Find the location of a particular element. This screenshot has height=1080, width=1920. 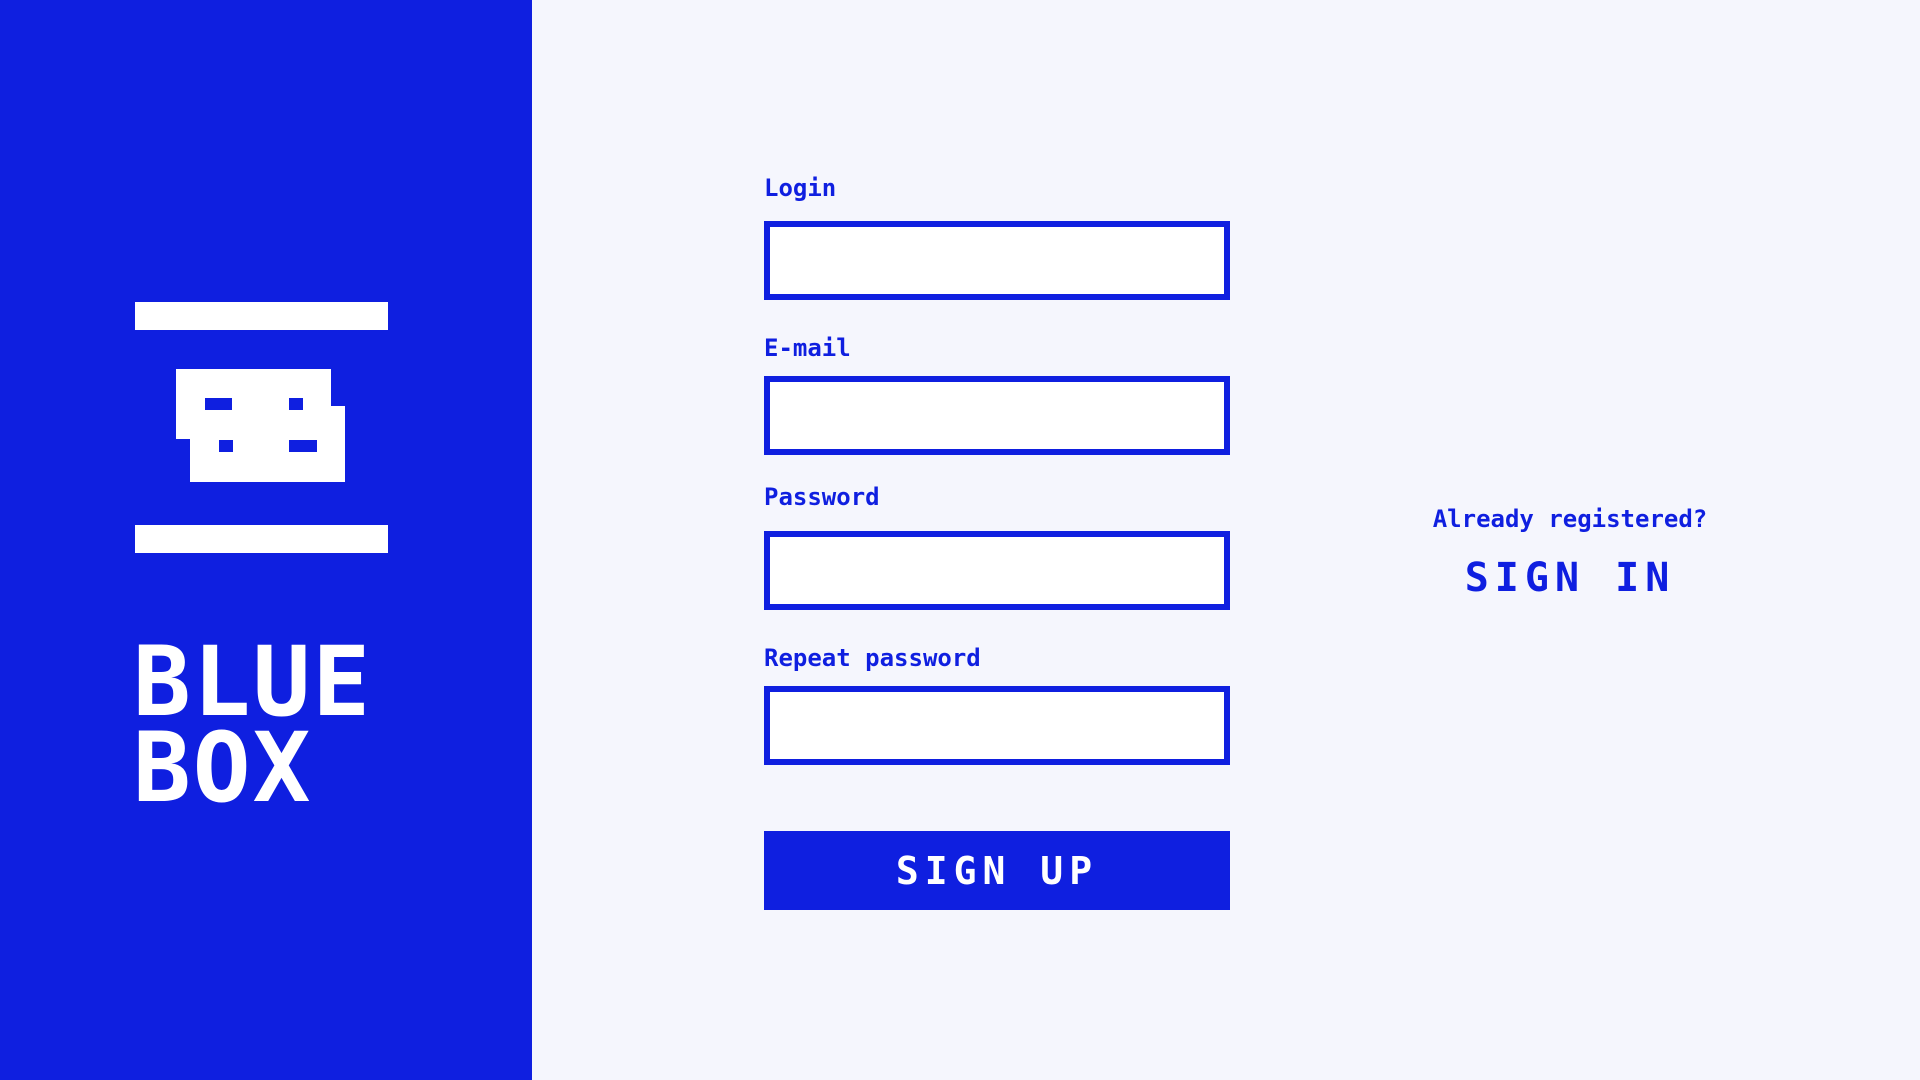

logo-bottom-bar is located at coordinates (261, 539).